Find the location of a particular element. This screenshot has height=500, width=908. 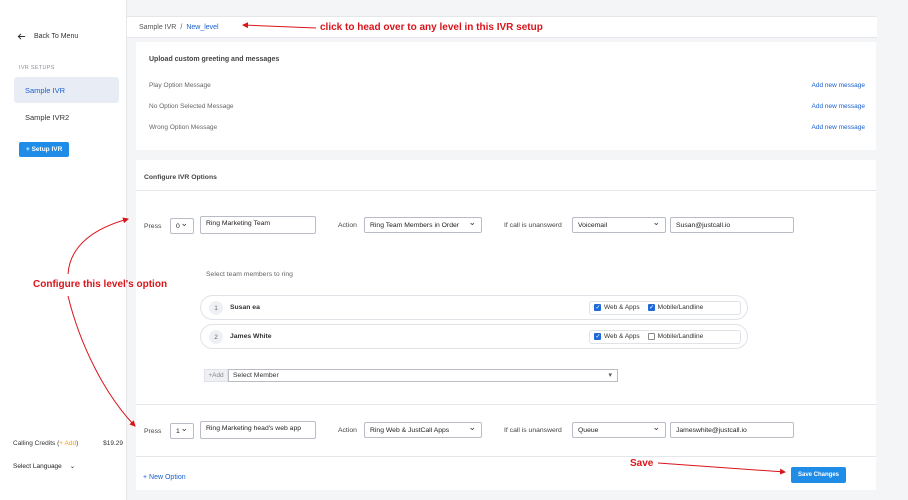

annotation-configure: Configure this level's option is located at coordinates (100, 284).